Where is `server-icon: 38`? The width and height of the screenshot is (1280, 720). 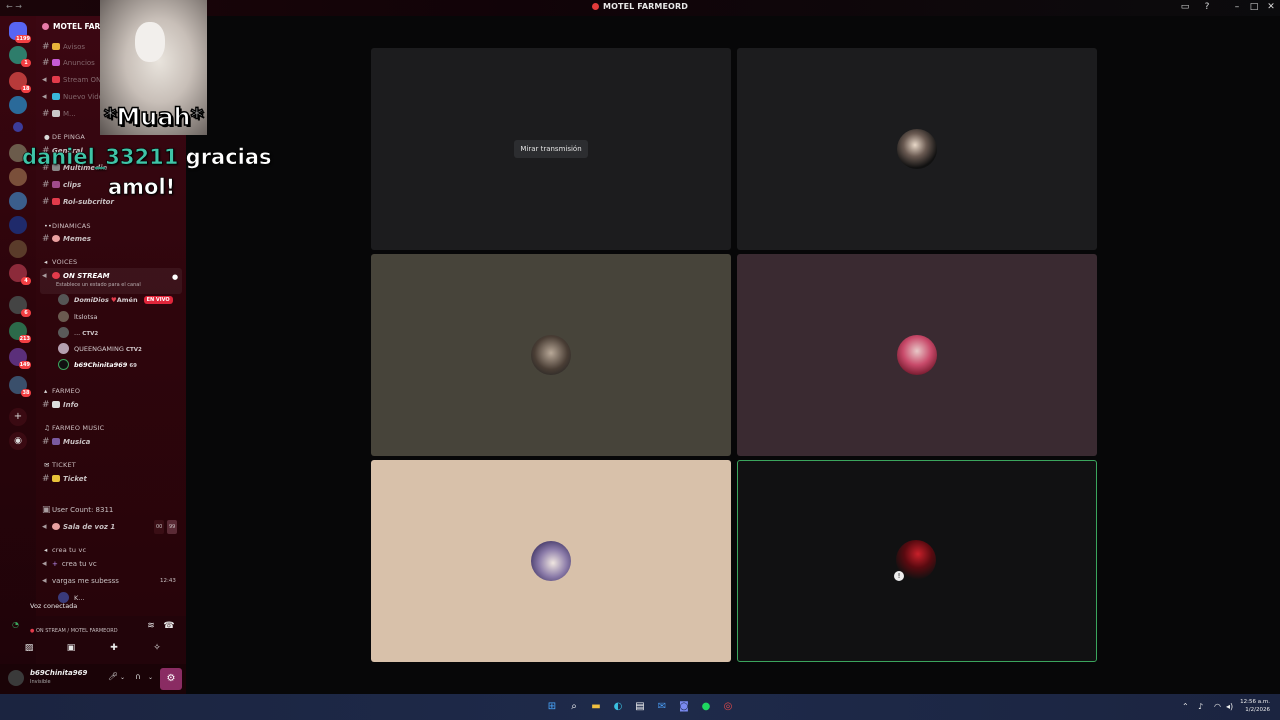 server-icon: 38 is located at coordinates (20, 386).